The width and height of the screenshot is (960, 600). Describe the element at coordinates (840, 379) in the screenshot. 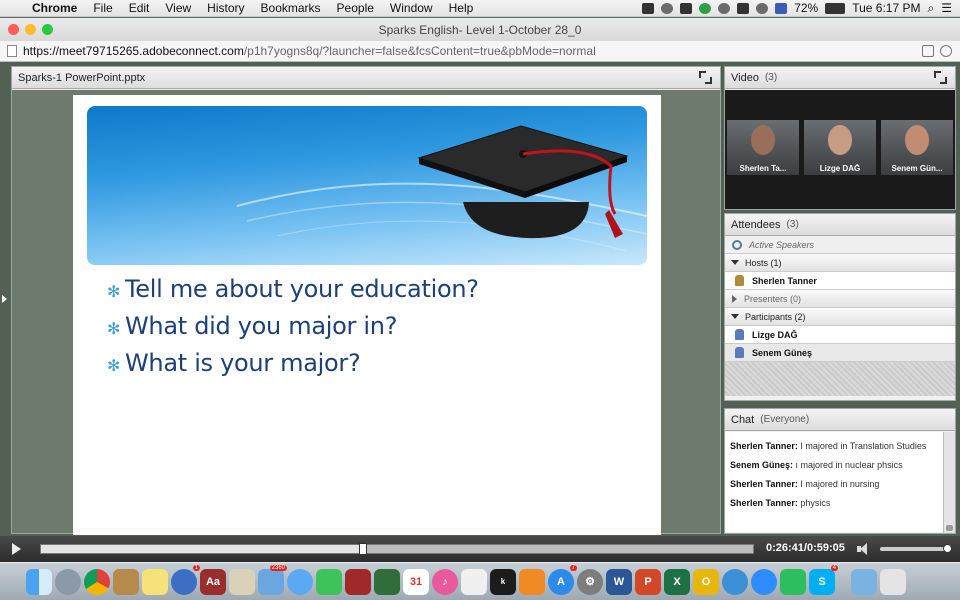

I see `attendees-empty-area` at that location.